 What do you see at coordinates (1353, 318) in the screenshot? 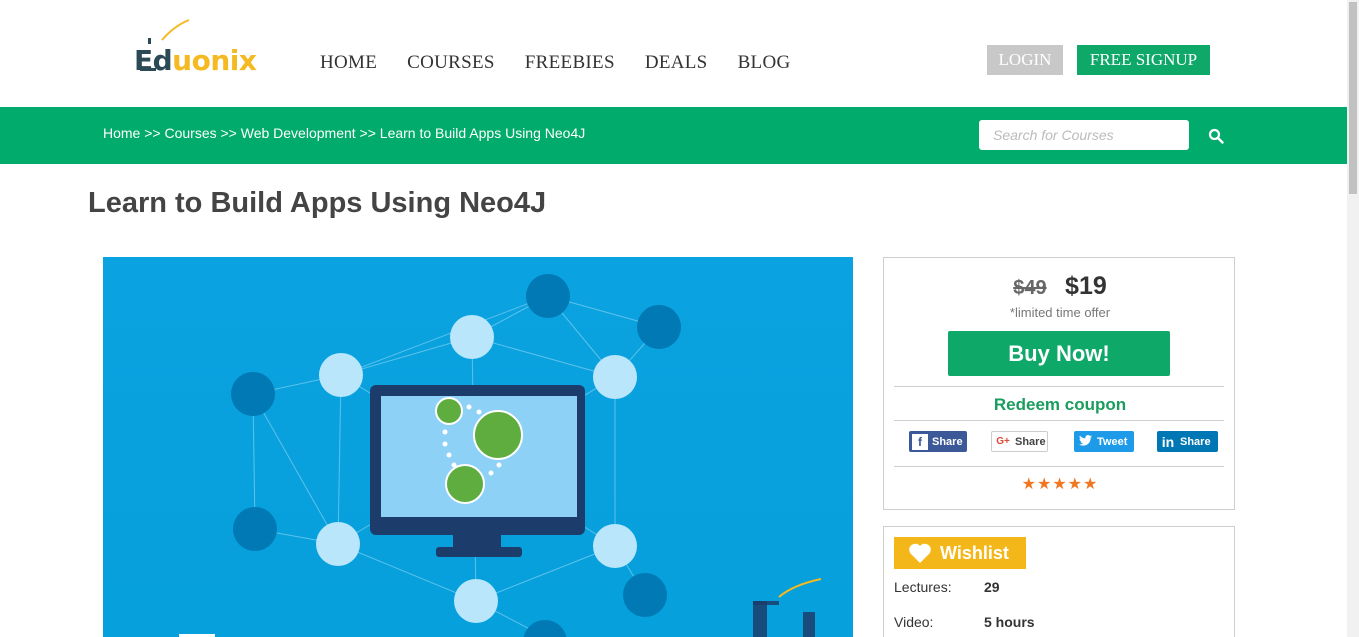
I see `page-scrollbar` at bounding box center [1353, 318].